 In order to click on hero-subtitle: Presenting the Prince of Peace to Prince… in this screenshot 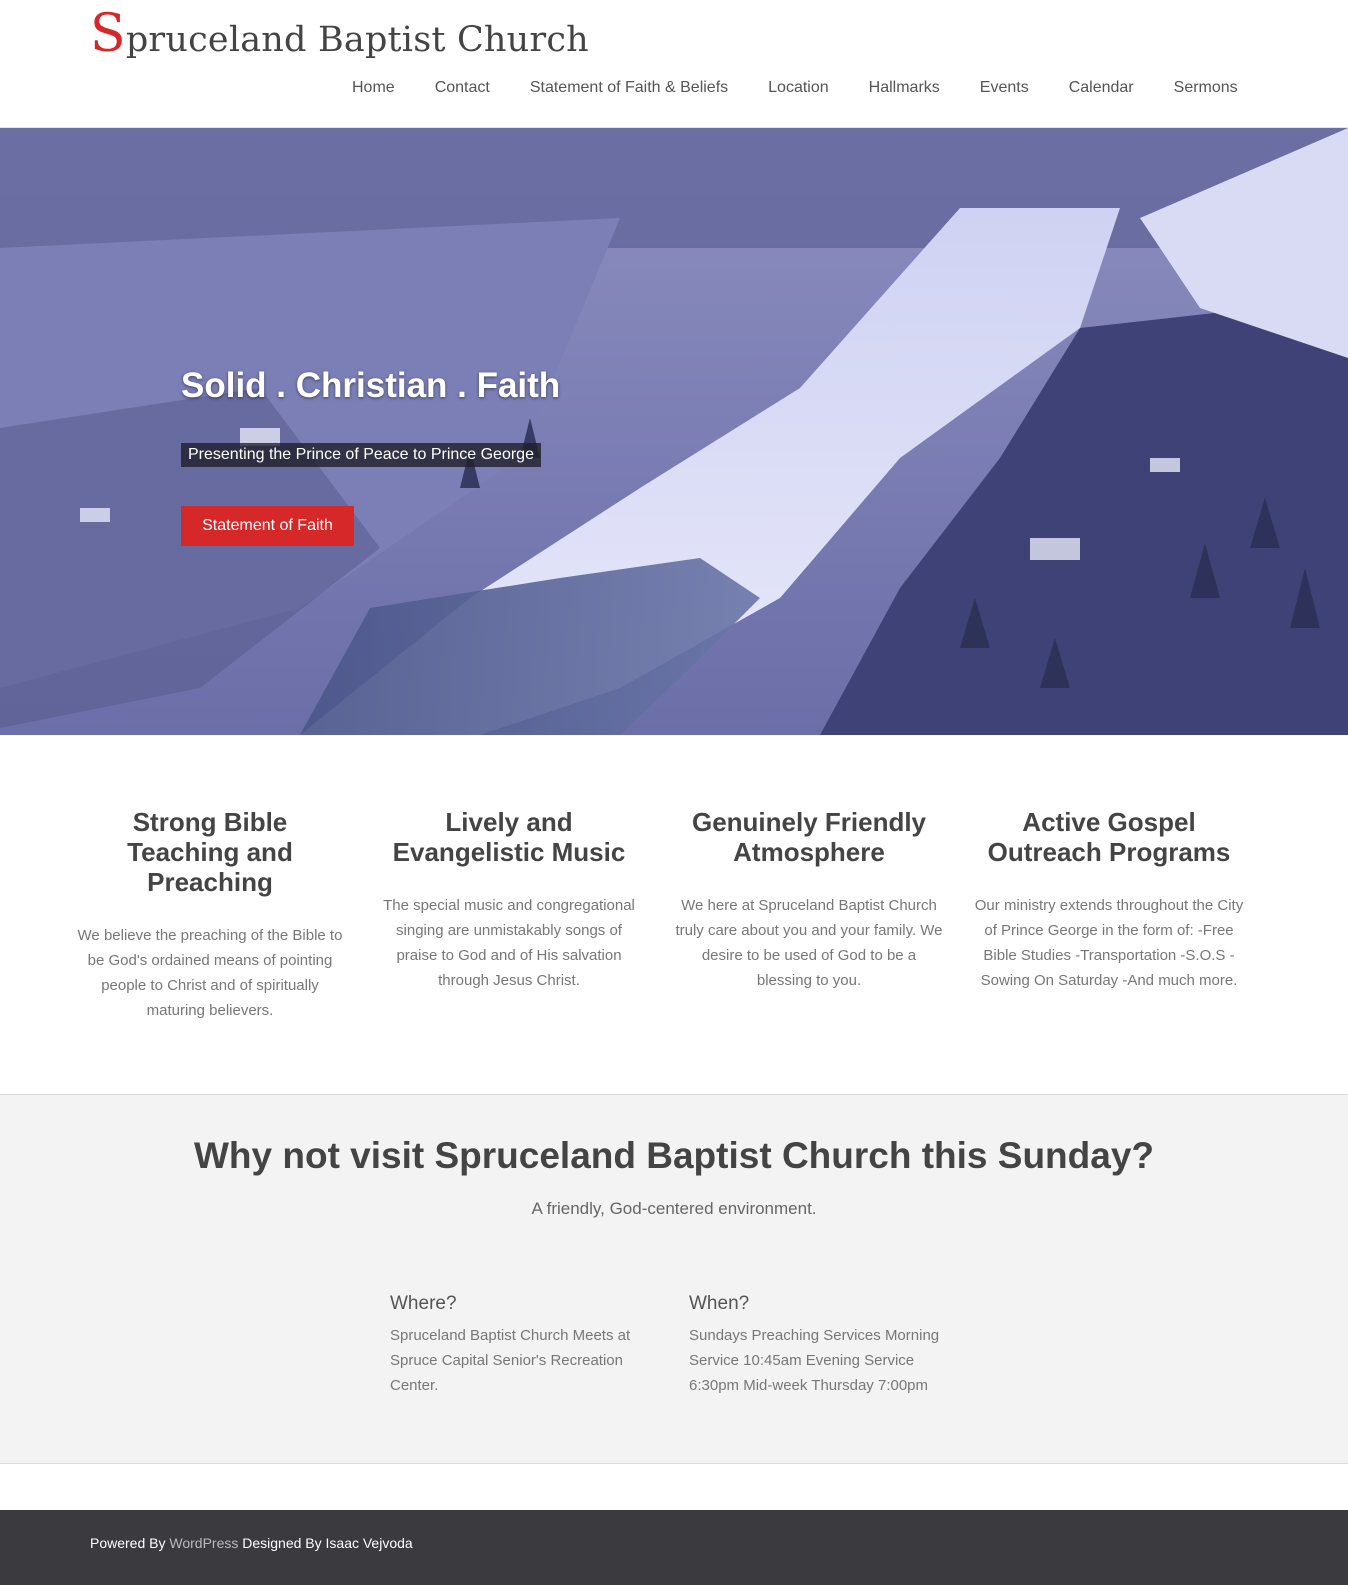, I will do `click(361, 455)`.